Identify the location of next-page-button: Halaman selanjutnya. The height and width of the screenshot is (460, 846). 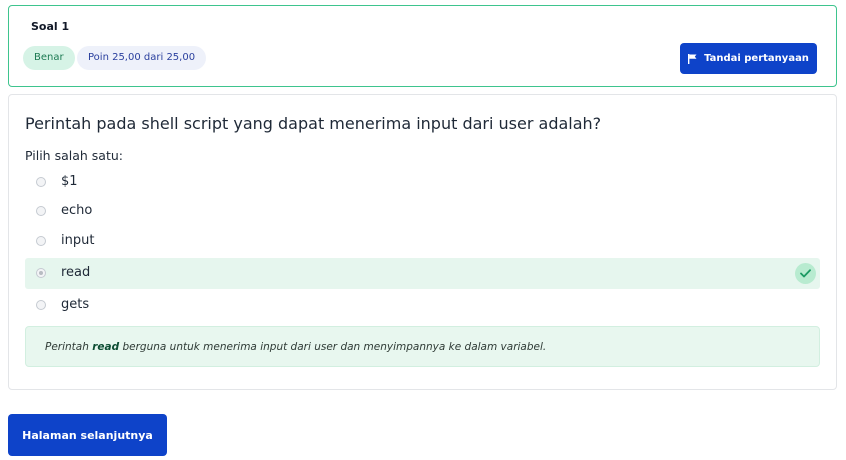
(87, 435).